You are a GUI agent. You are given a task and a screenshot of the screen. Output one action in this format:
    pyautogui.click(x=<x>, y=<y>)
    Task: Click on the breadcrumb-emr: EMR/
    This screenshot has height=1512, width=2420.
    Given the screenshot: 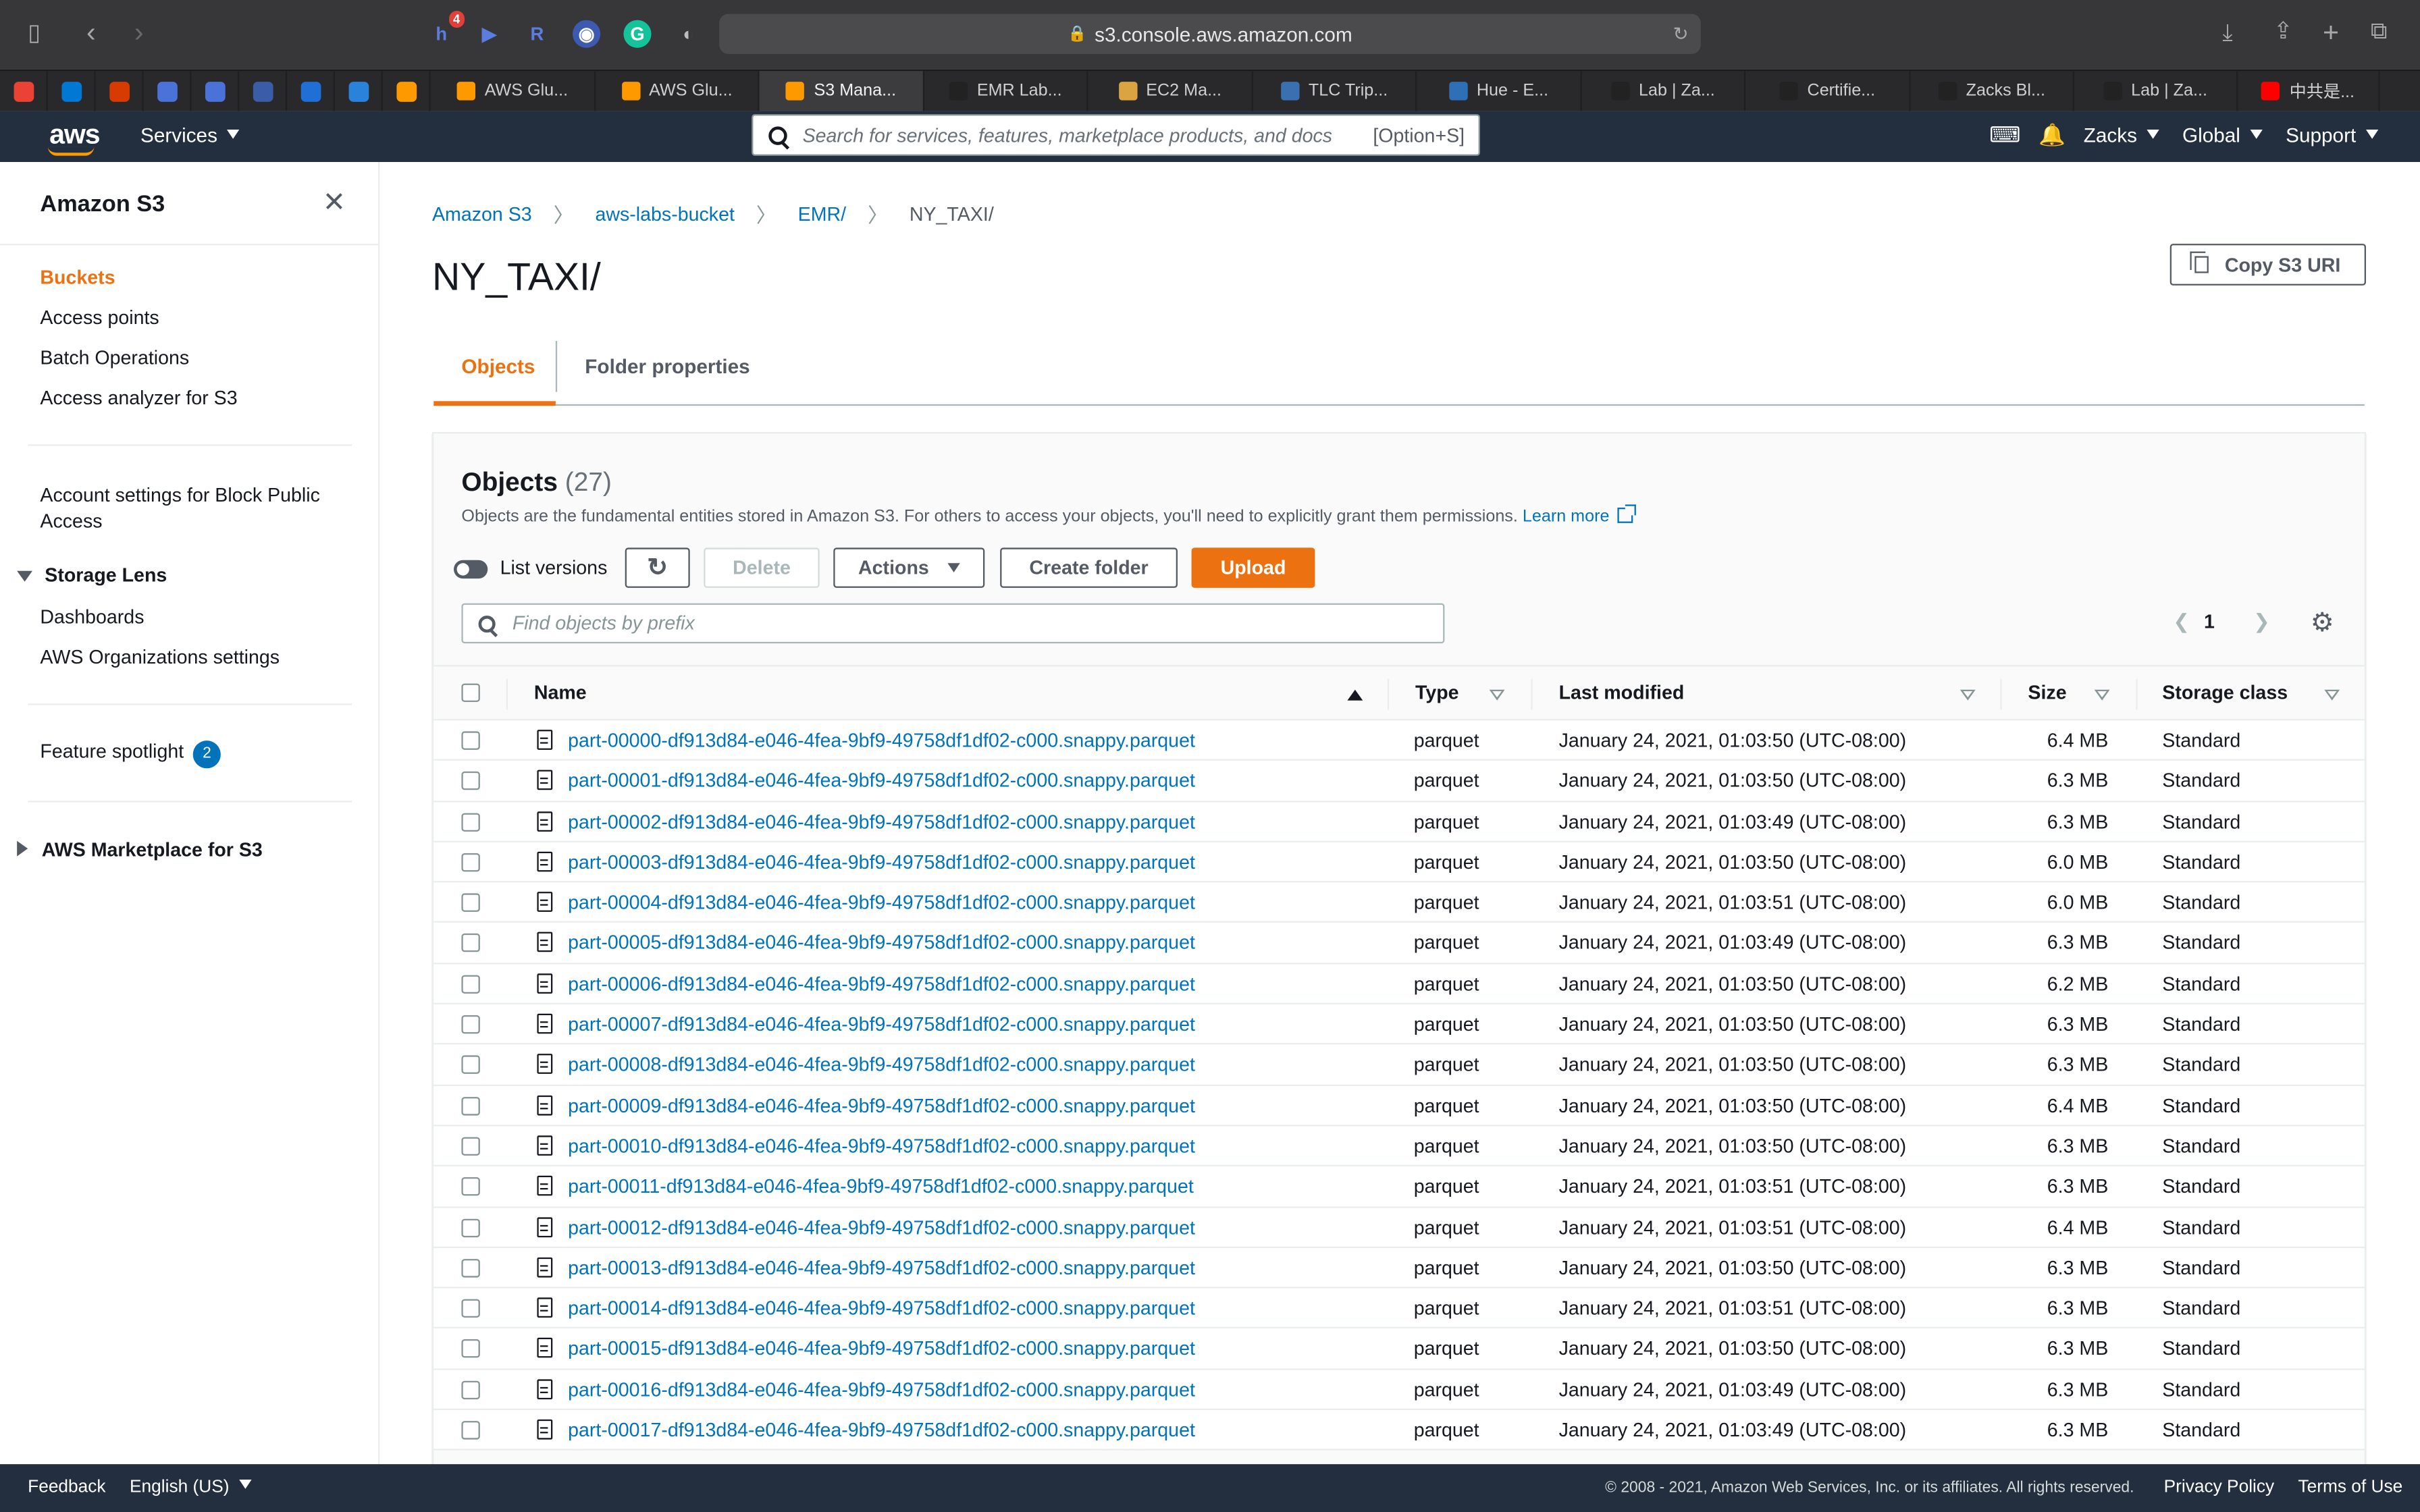 What is the action you would take?
    pyautogui.click(x=822, y=214)
    